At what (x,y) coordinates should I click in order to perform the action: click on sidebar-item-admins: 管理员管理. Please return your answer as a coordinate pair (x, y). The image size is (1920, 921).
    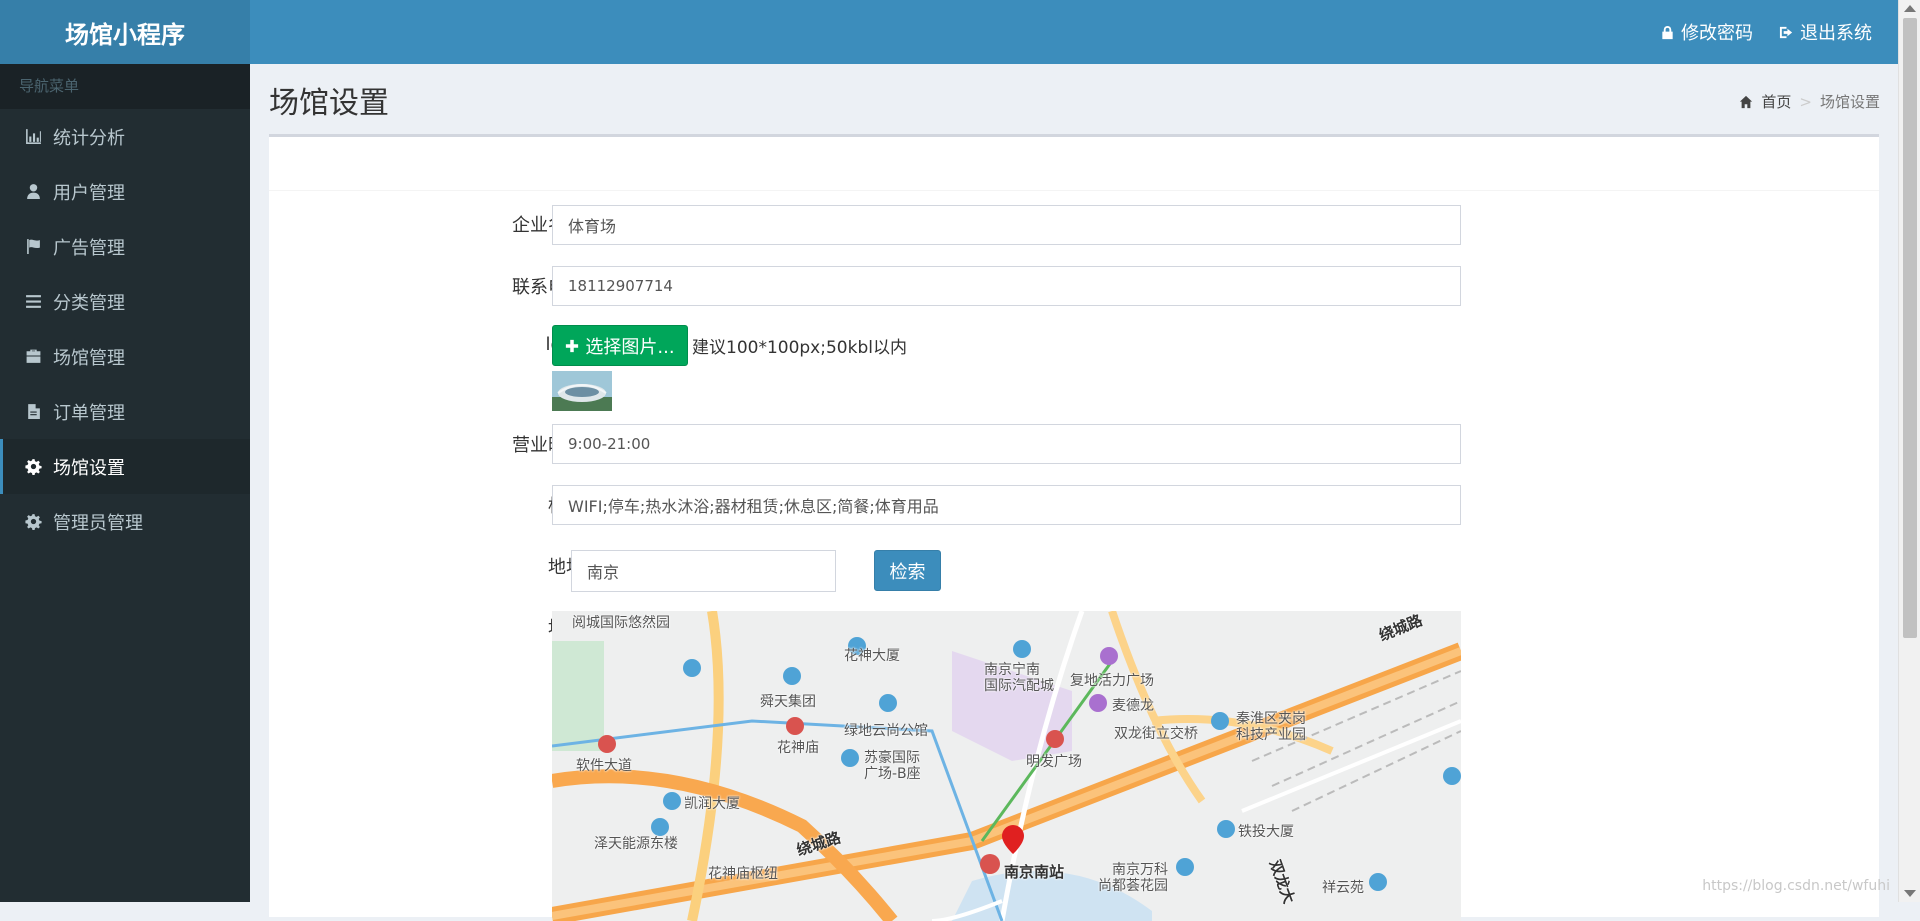
    Looking at the image, I should click on (125, 521).